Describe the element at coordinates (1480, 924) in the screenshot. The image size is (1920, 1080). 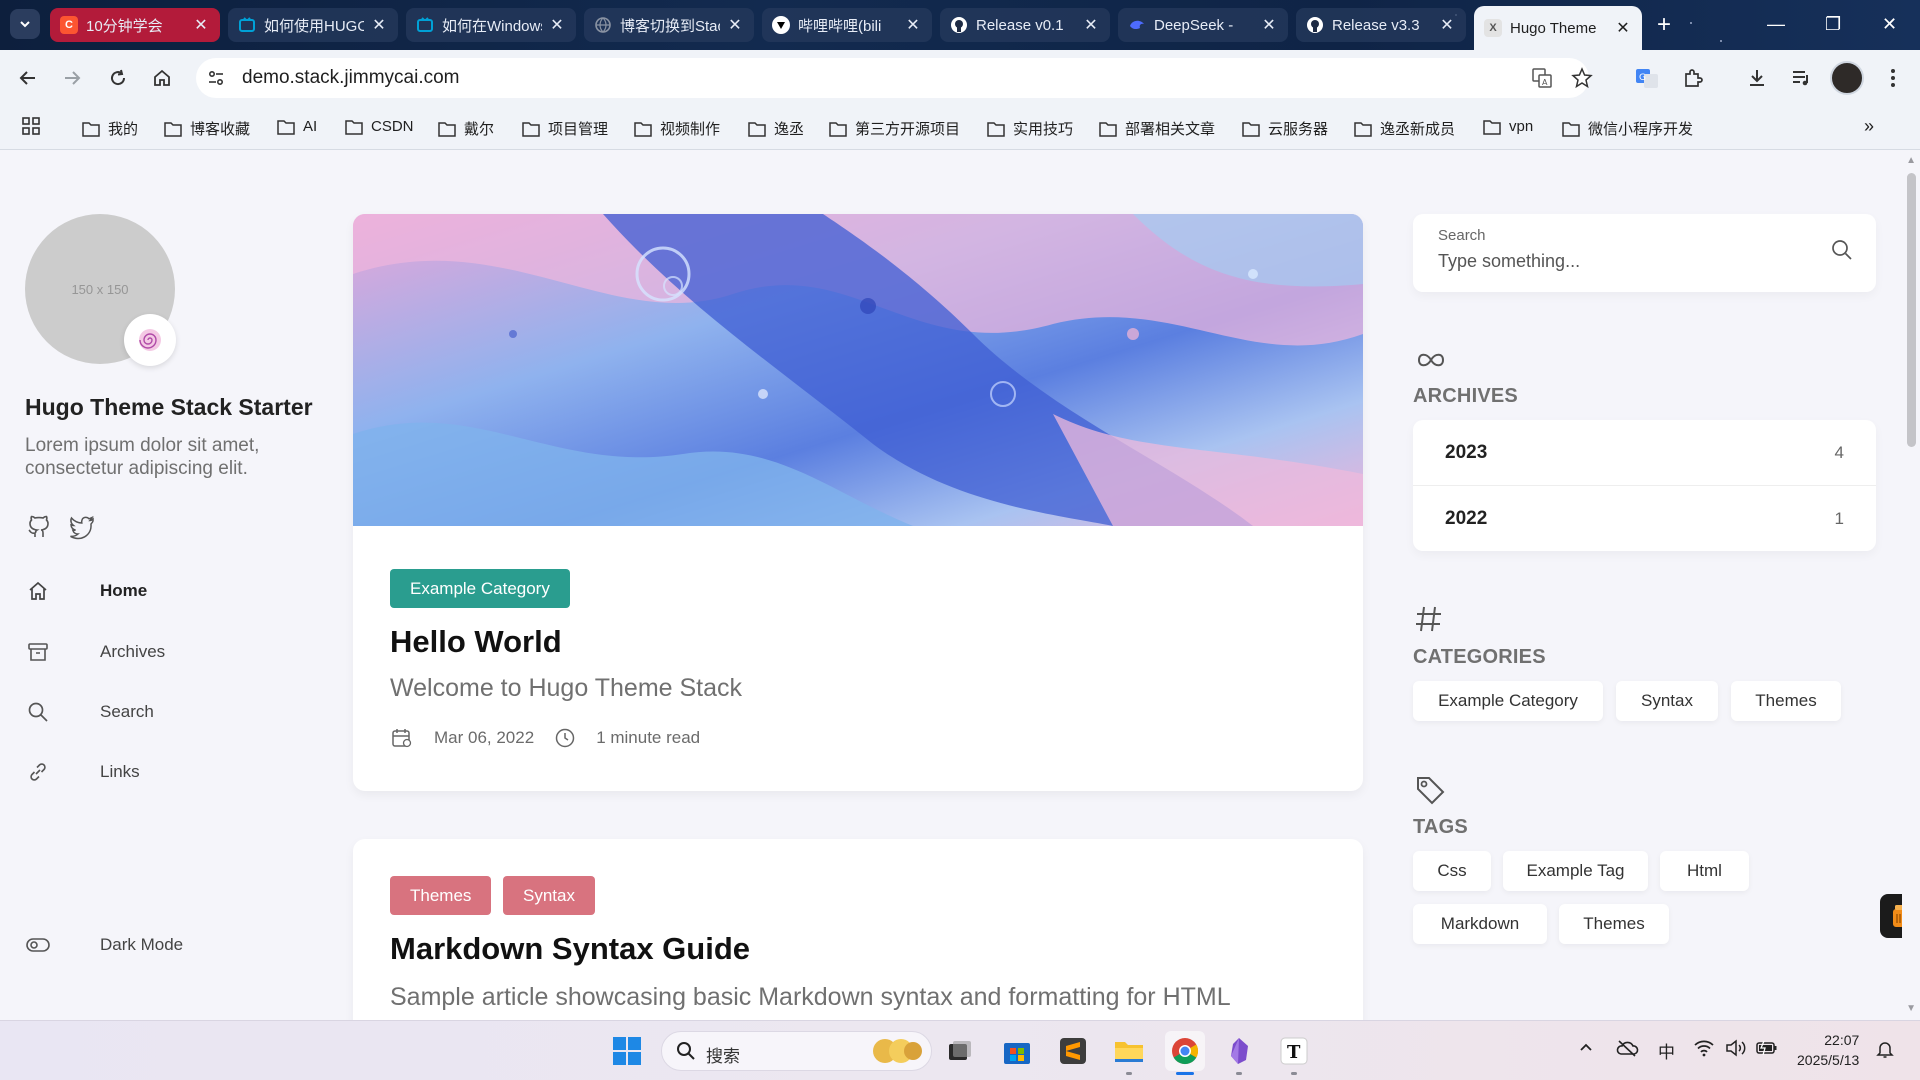
I see `tag-chip: Markdown` at that location.